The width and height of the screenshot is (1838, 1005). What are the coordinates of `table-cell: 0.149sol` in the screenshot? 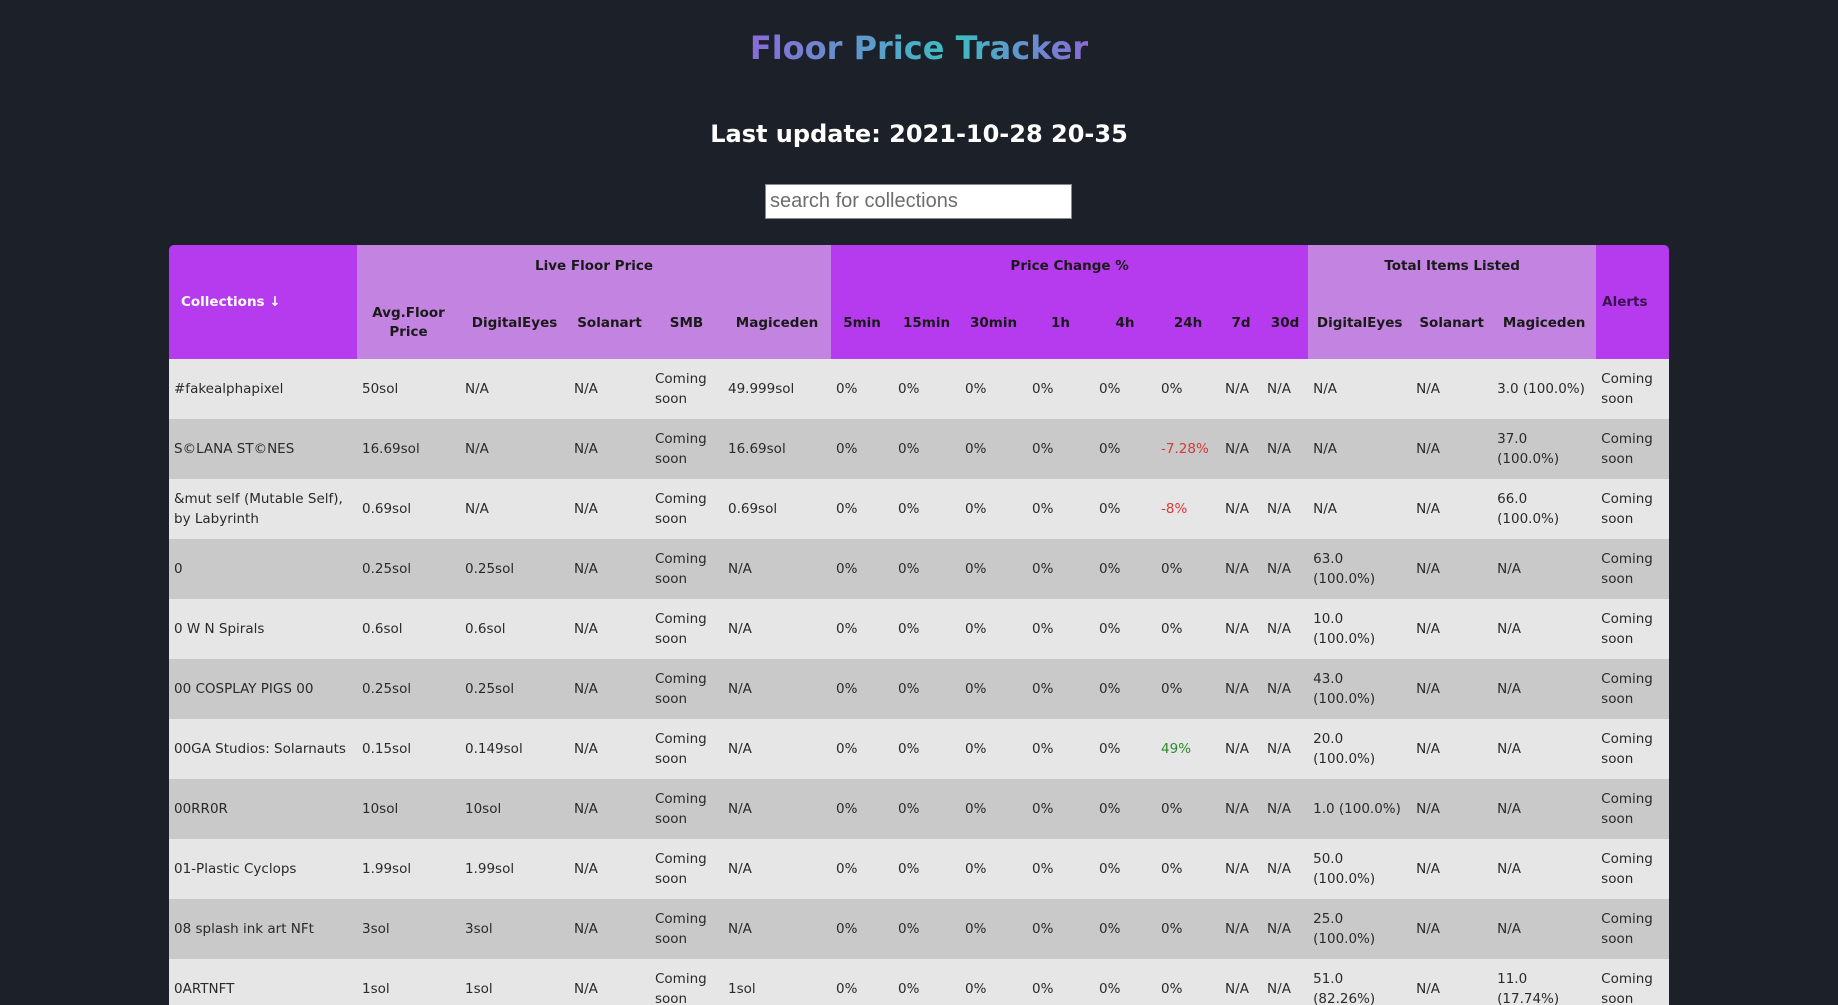 It's located at (514, 749).